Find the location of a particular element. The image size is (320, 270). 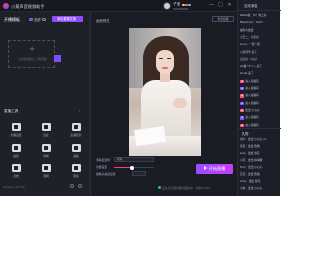

tool-more: 更多 is located at coordinates (76, 173).